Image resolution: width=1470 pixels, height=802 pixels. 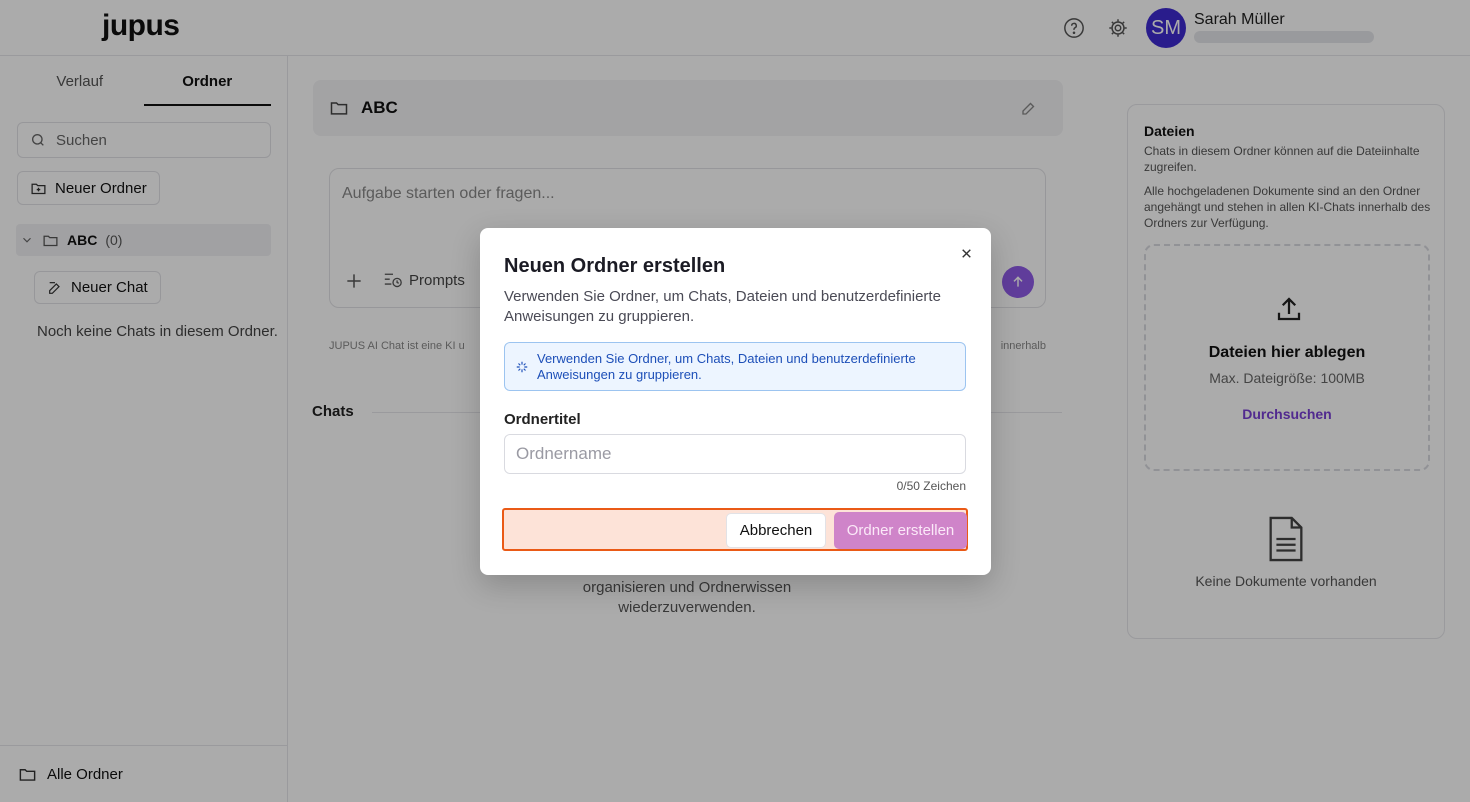 I want to click on cancel-button: Abbrechen, so click(x=776, y=530).